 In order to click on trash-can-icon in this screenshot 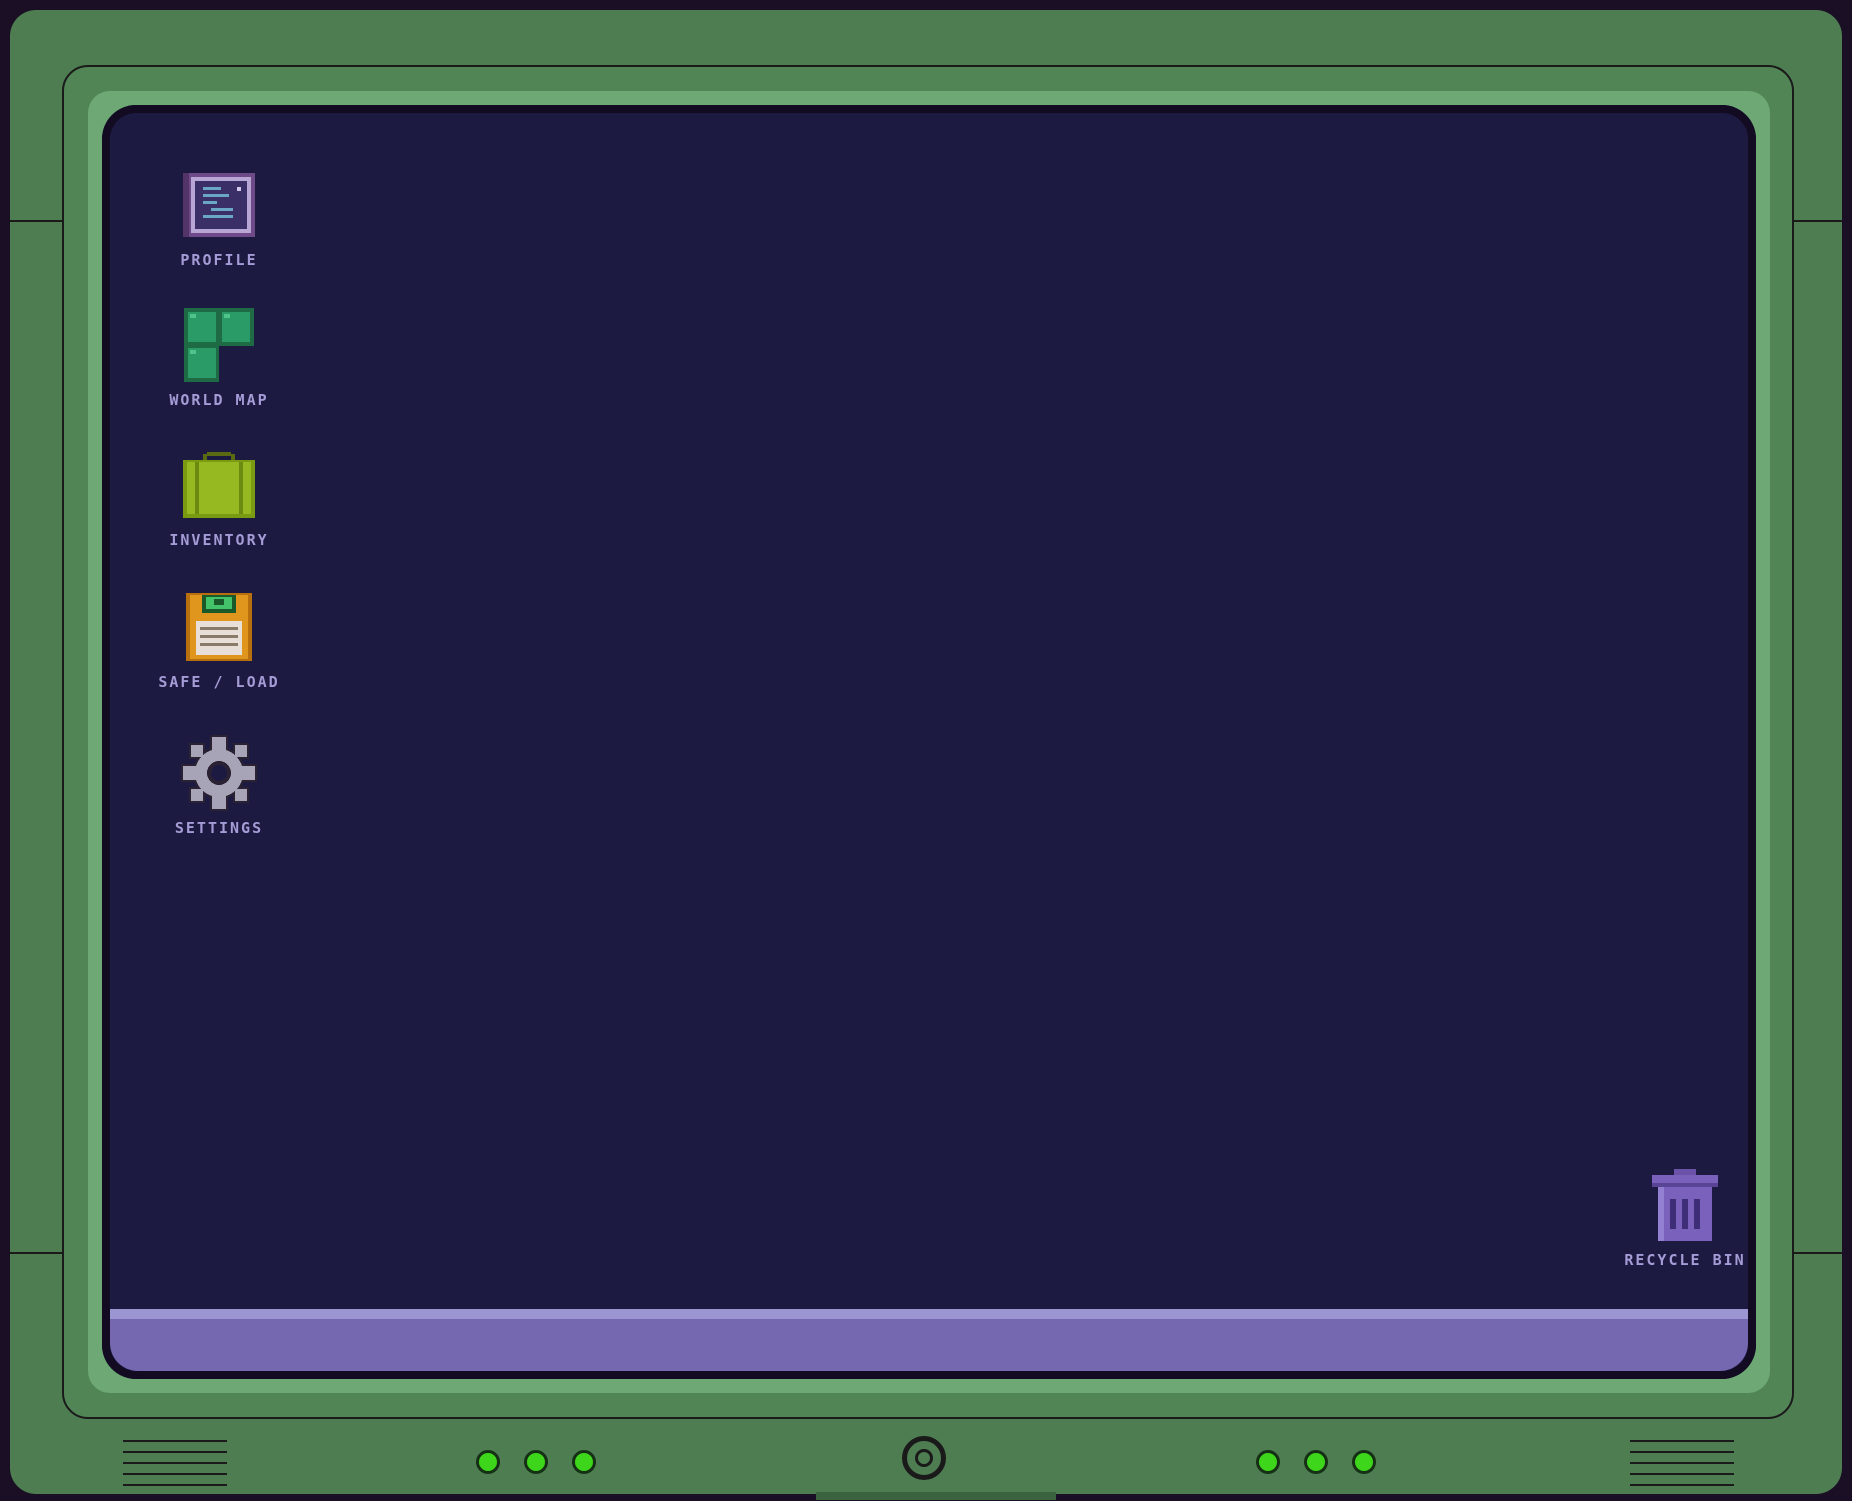, I will do `click(1685, 1205)`.